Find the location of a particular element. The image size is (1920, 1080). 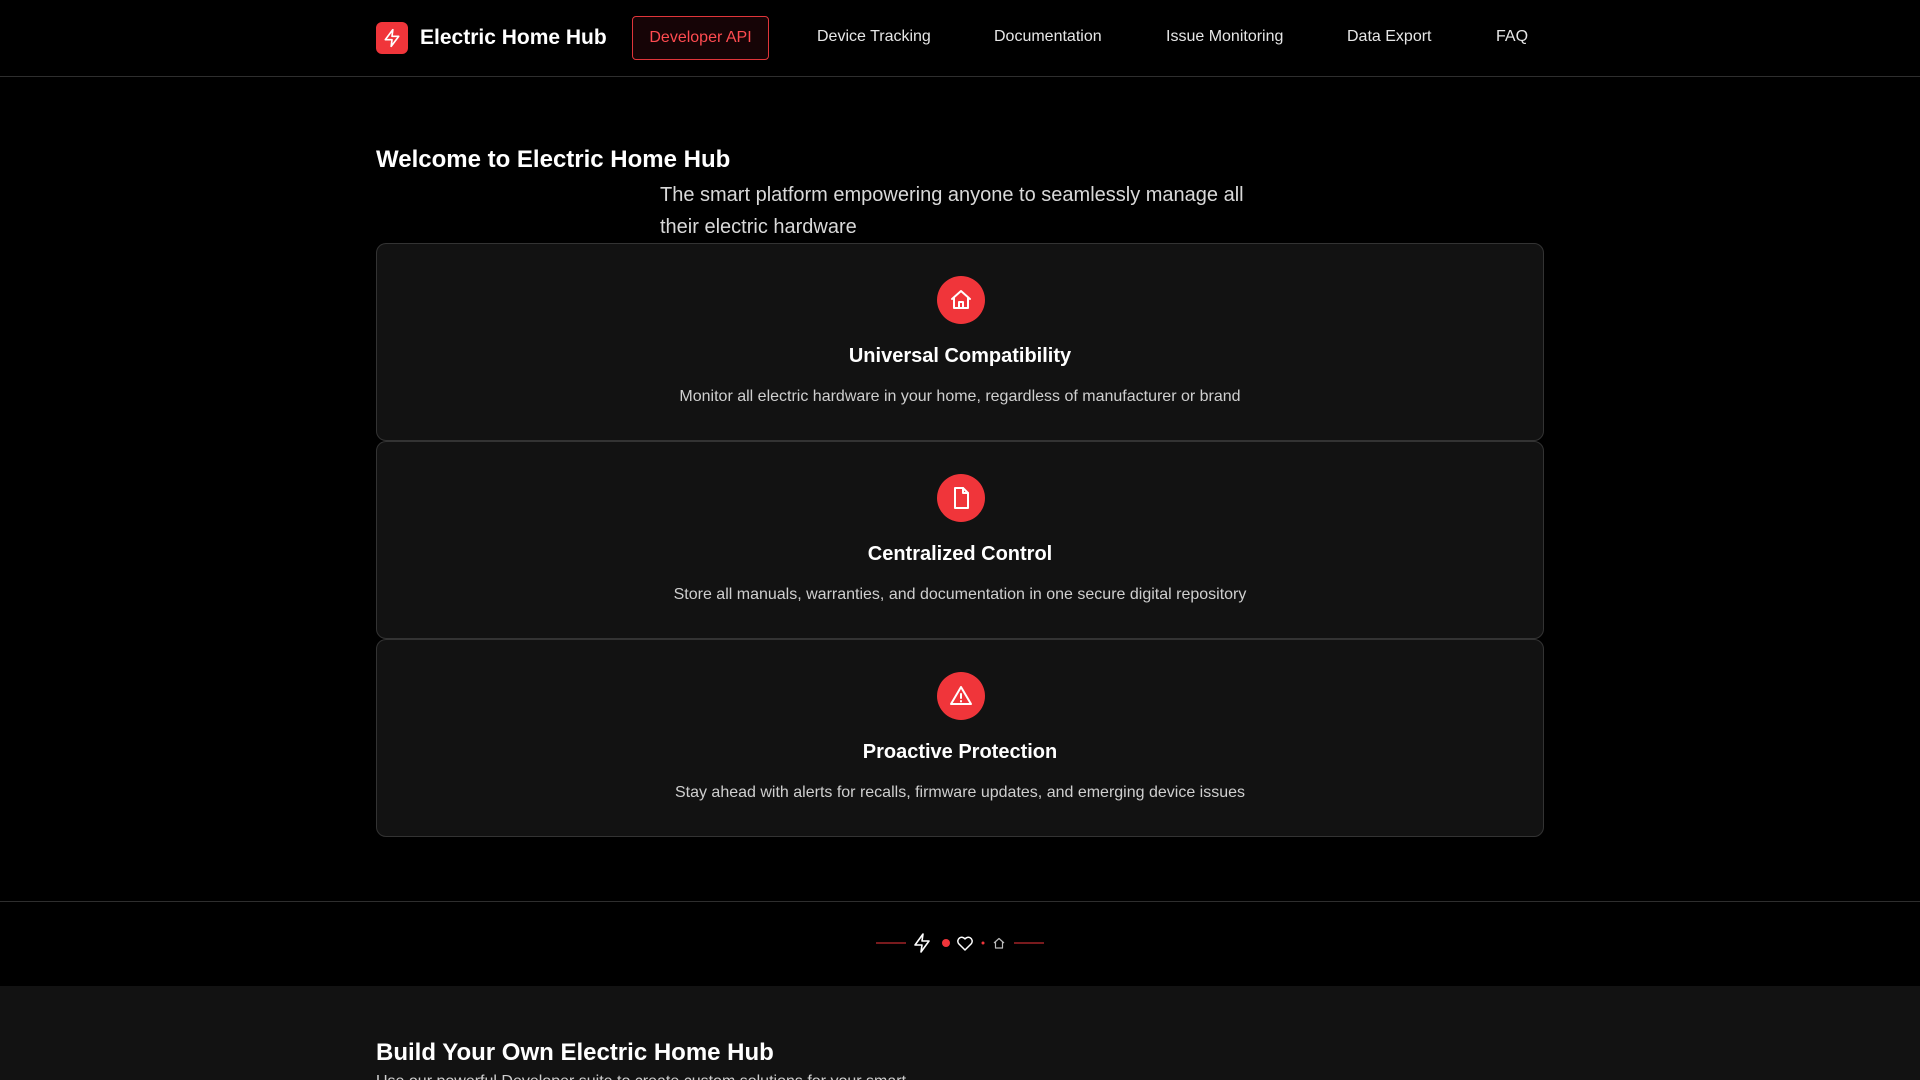

heart-icon is located at coordinates (965, 943).